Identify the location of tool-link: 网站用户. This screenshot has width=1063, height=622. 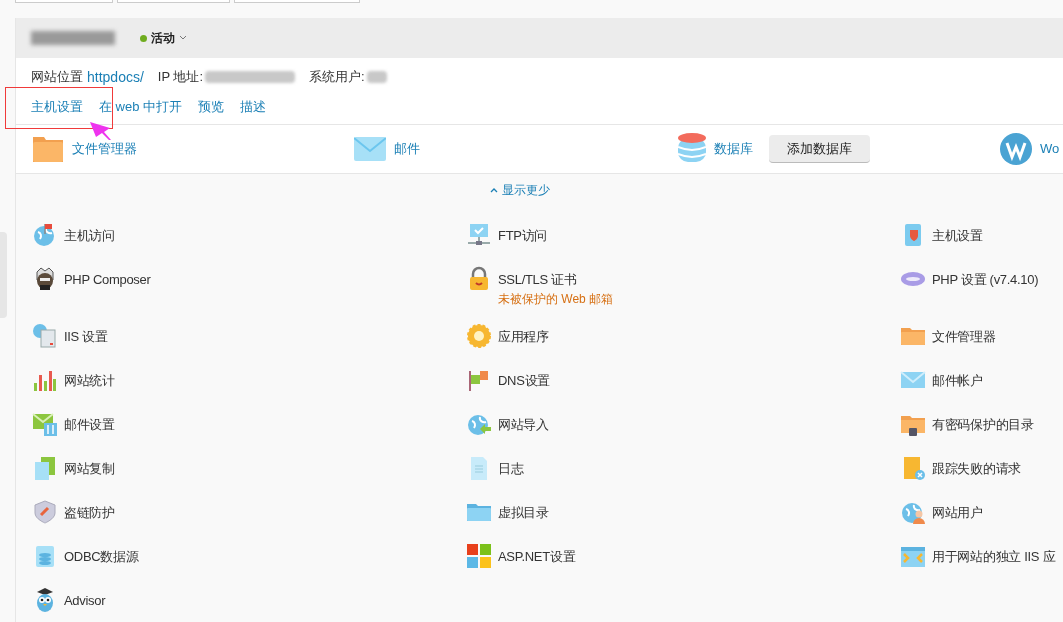
(957, 513).